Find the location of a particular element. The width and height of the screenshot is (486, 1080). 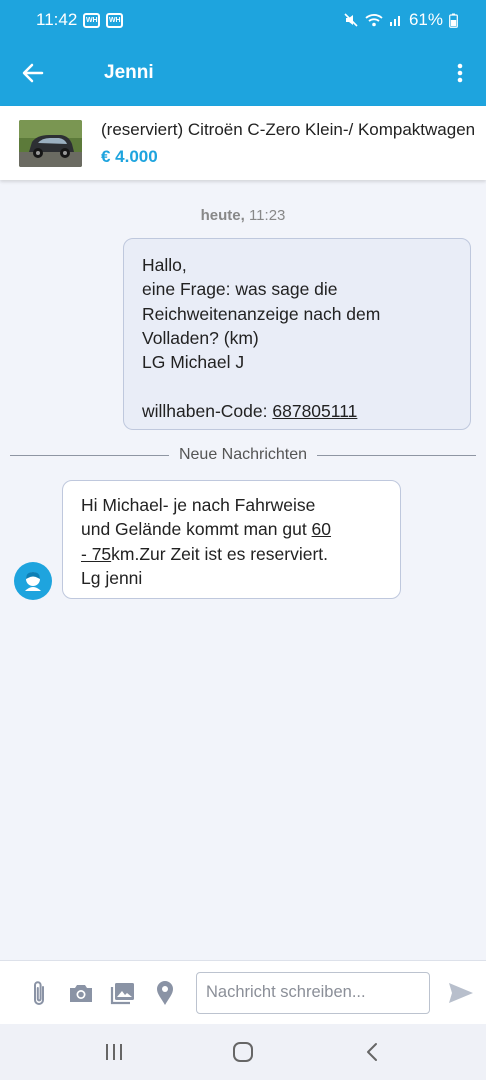

gallery-icon is located at coordinates (122, 993).